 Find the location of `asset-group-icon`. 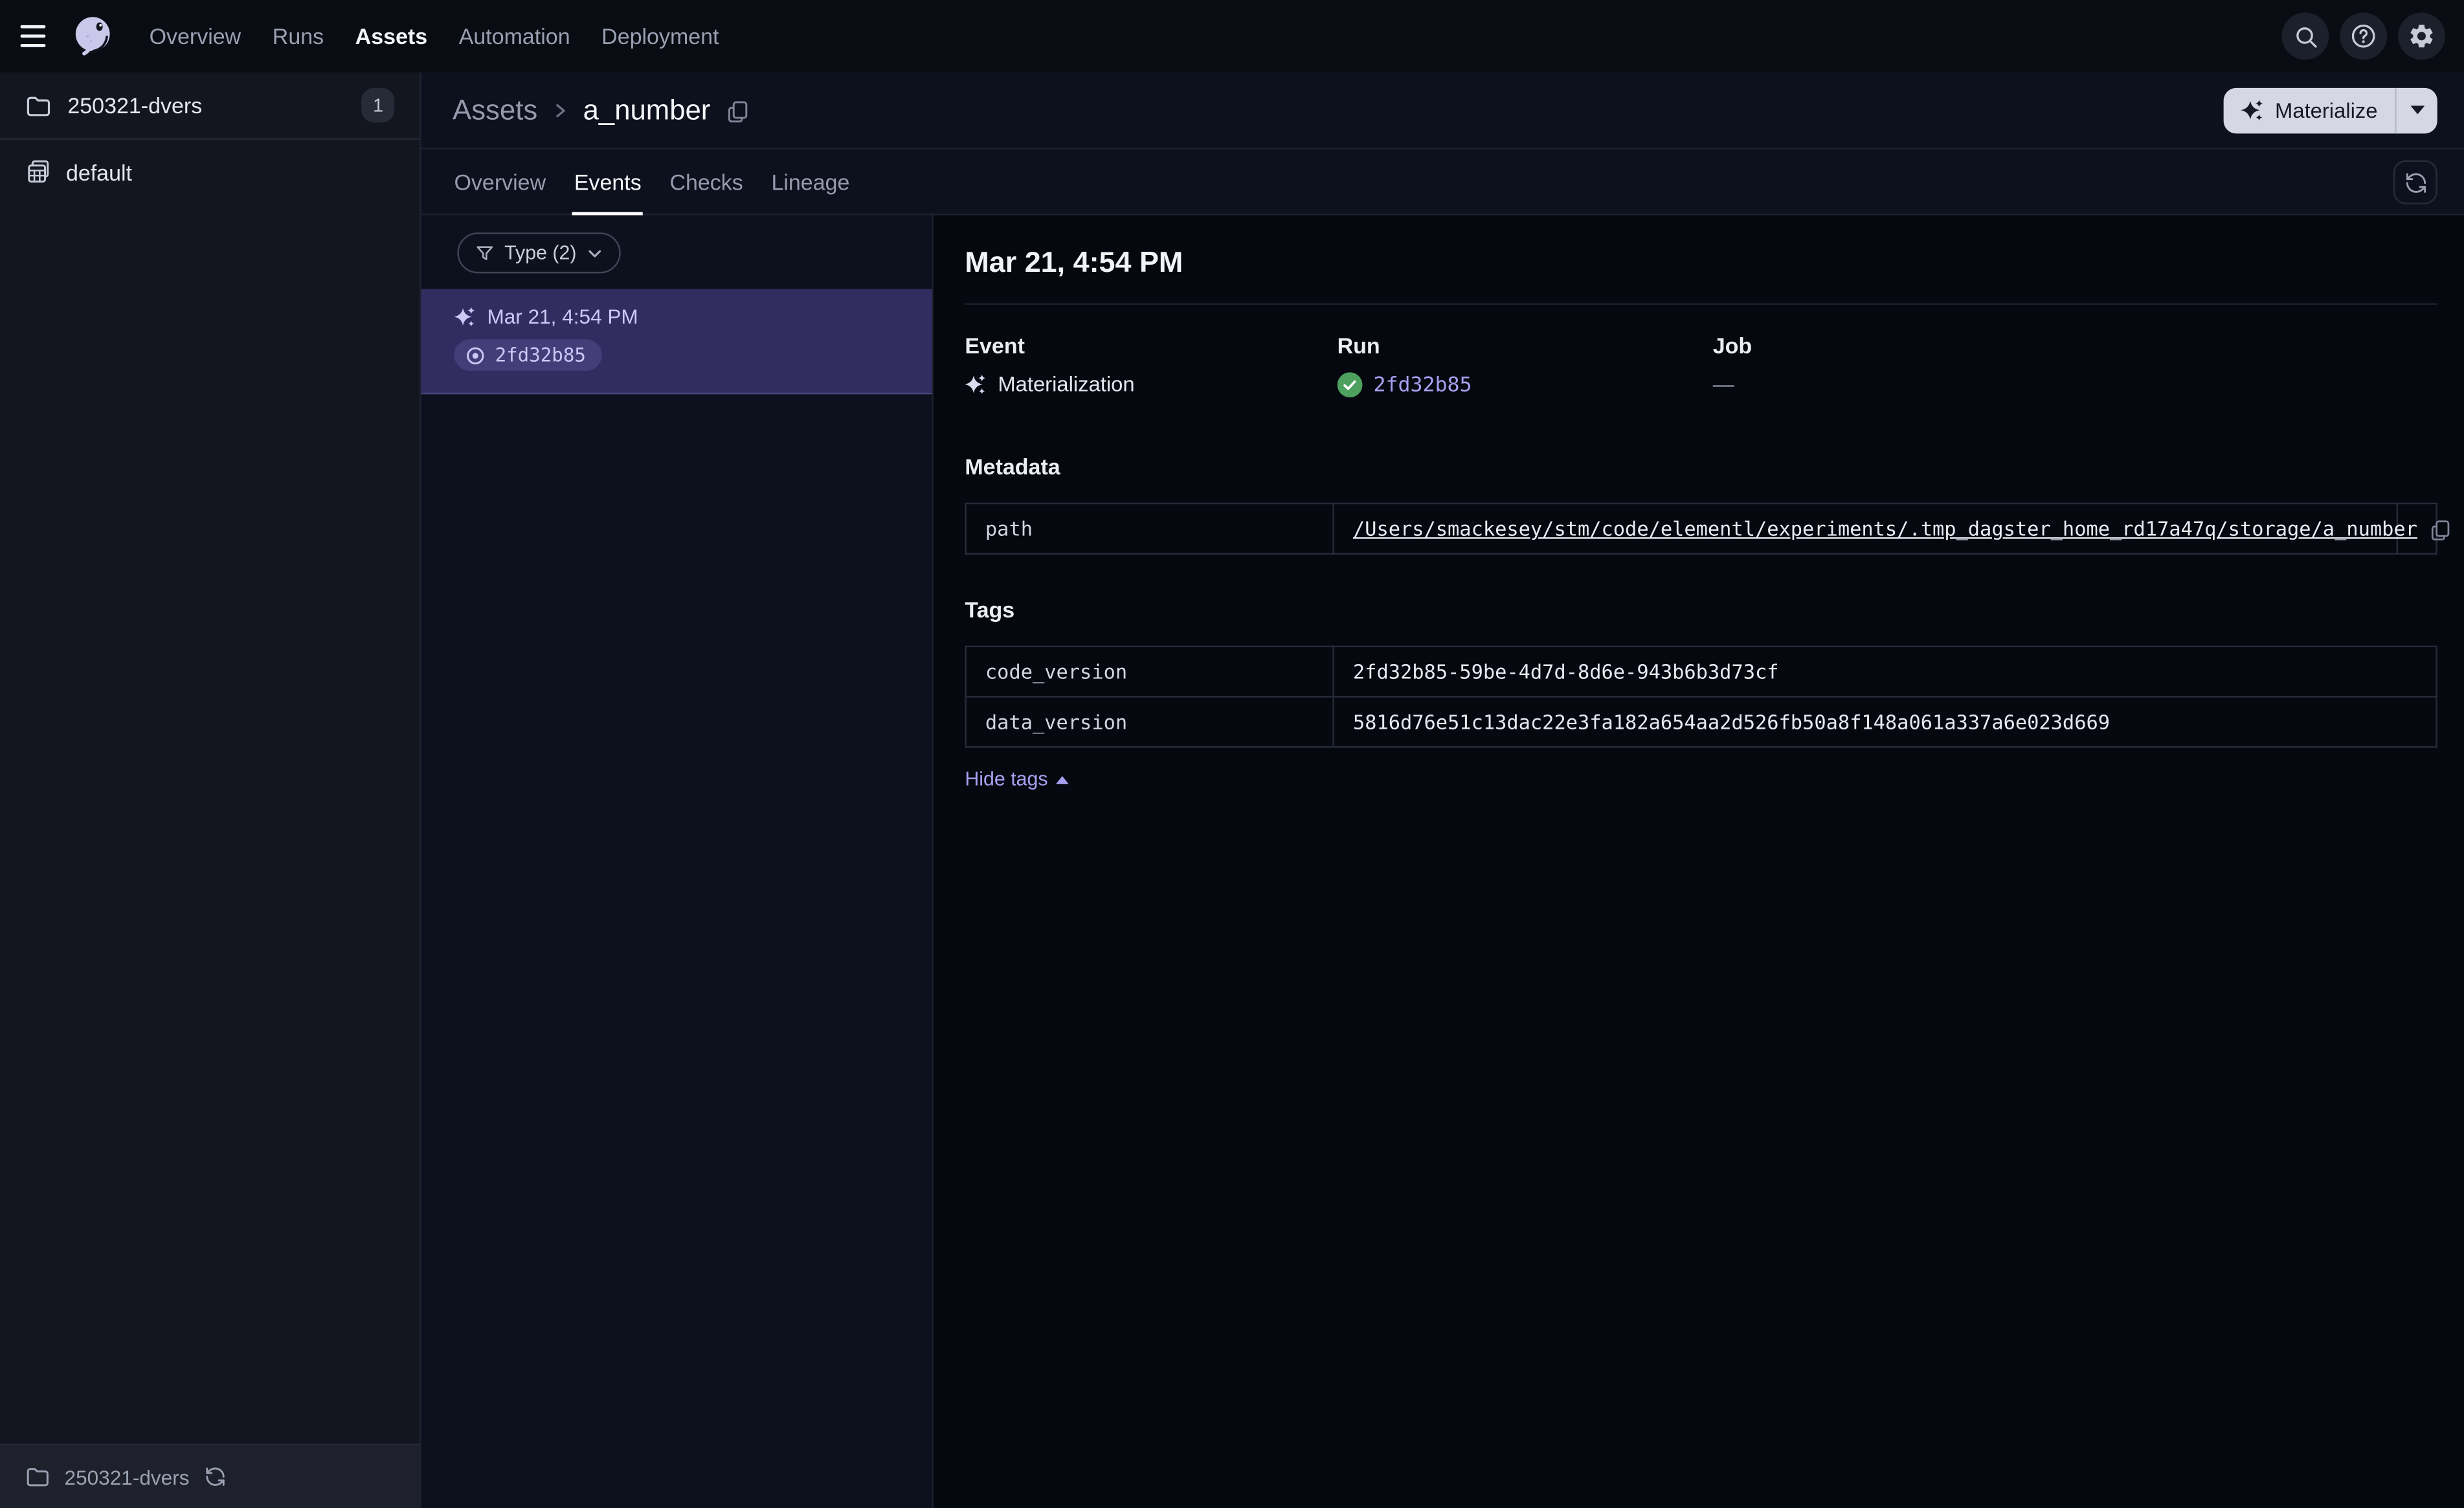

asset-group-icon is located at coordinates (38, 172).